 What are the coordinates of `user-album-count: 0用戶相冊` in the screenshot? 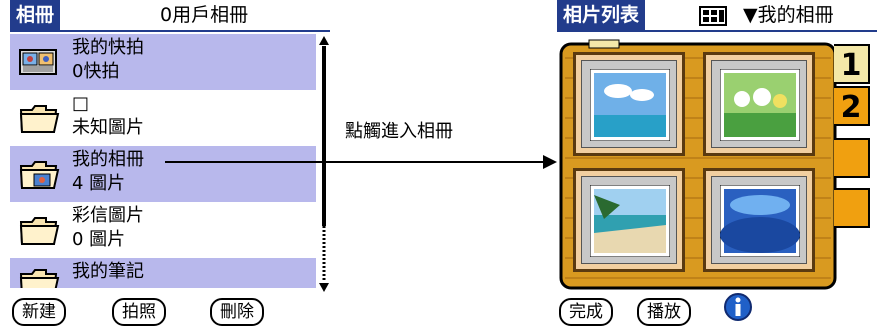 It's located at (204, 15).